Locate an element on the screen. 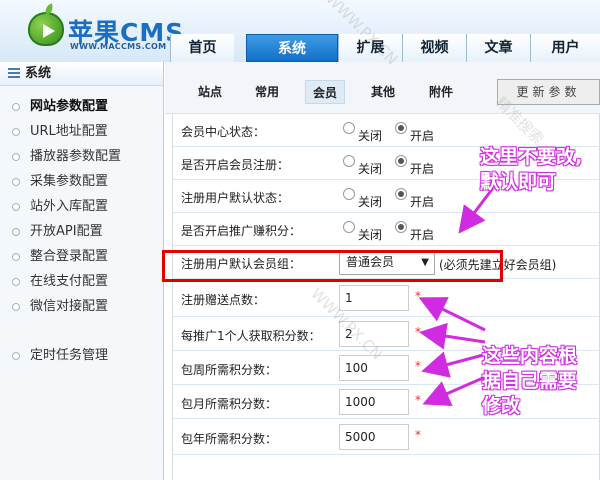 The height and width of the screenshot is (480, 600). sidebar-item-external-config: 站外入库配置 is located at coordinates (81, 206).